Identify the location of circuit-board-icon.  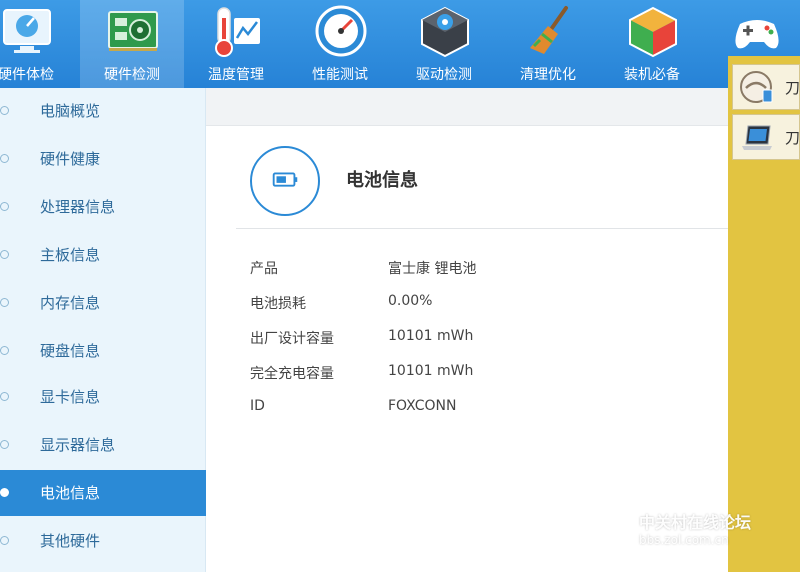
(133, 31).